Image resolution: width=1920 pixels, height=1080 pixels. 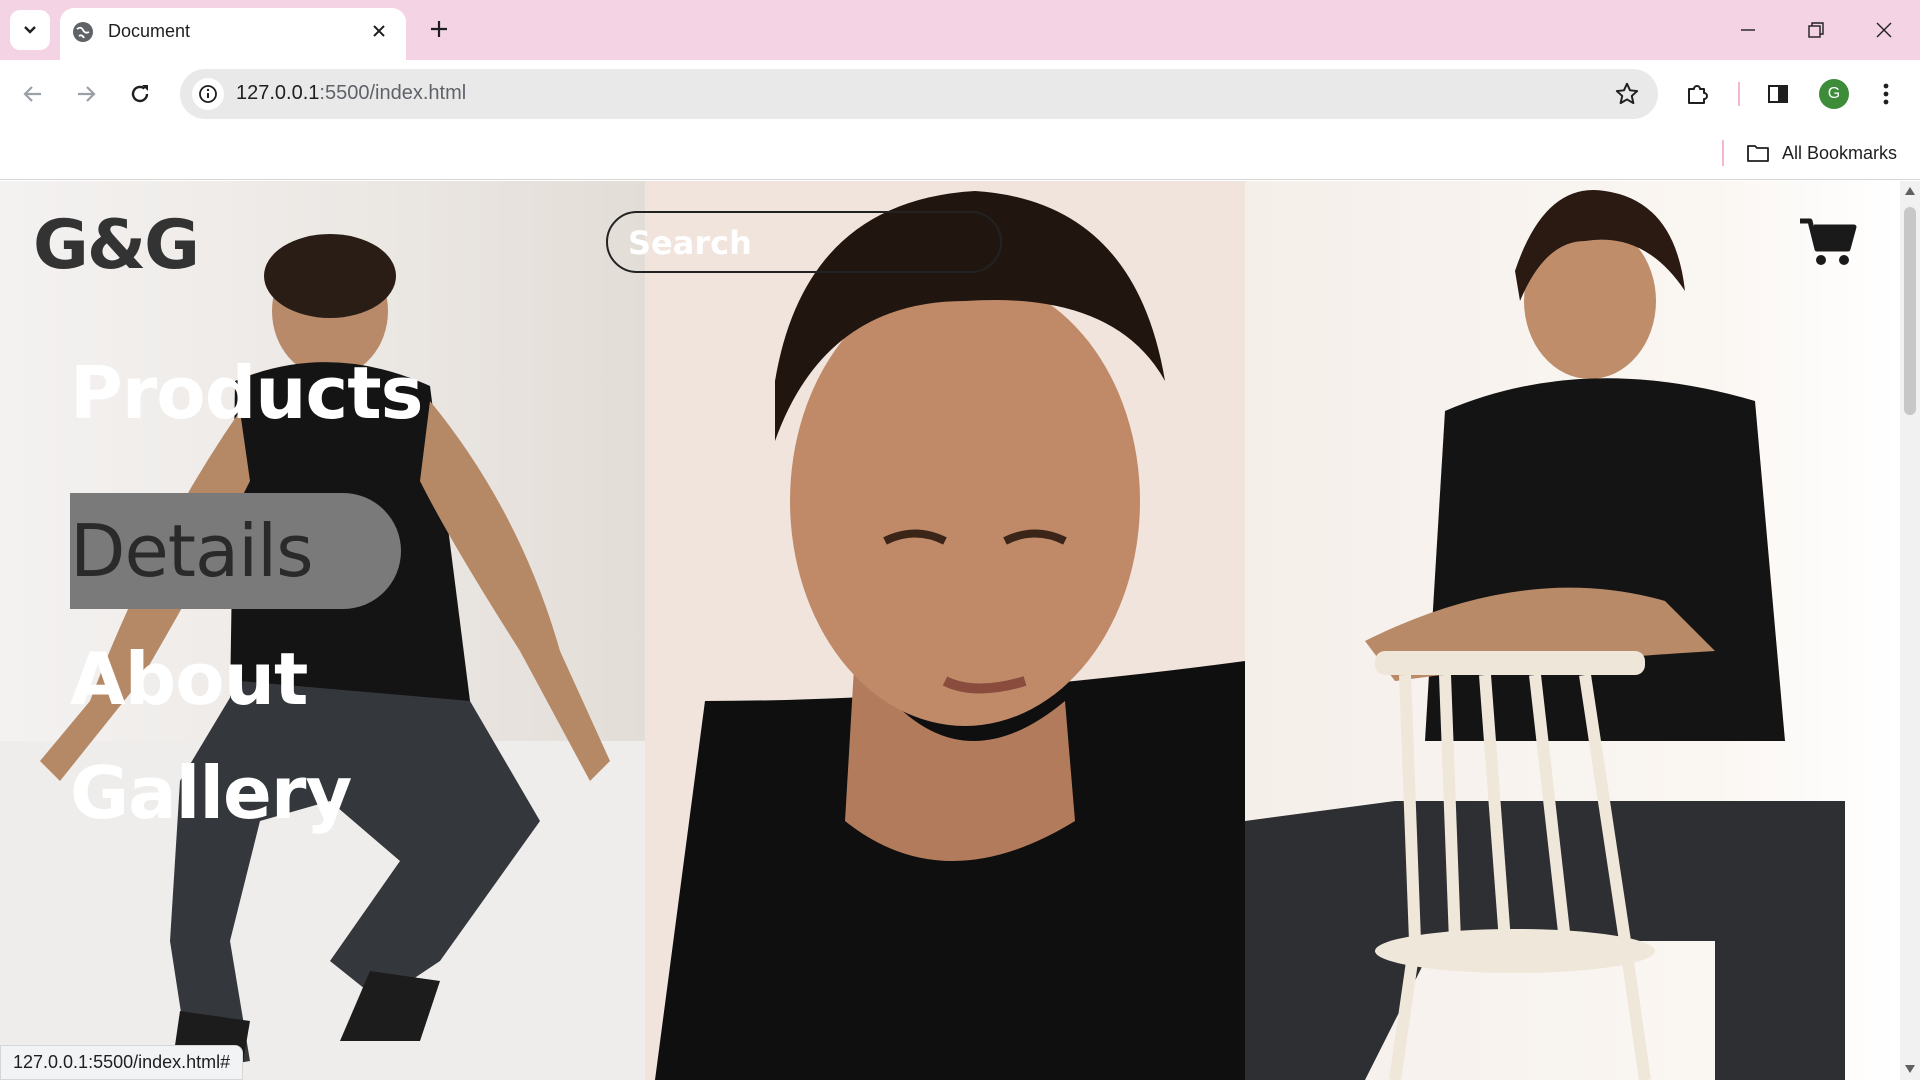 What do you see at coordinates (233, 34) in the screenshot?
I see `tab-document: Document` at bounding box center [233, 34].